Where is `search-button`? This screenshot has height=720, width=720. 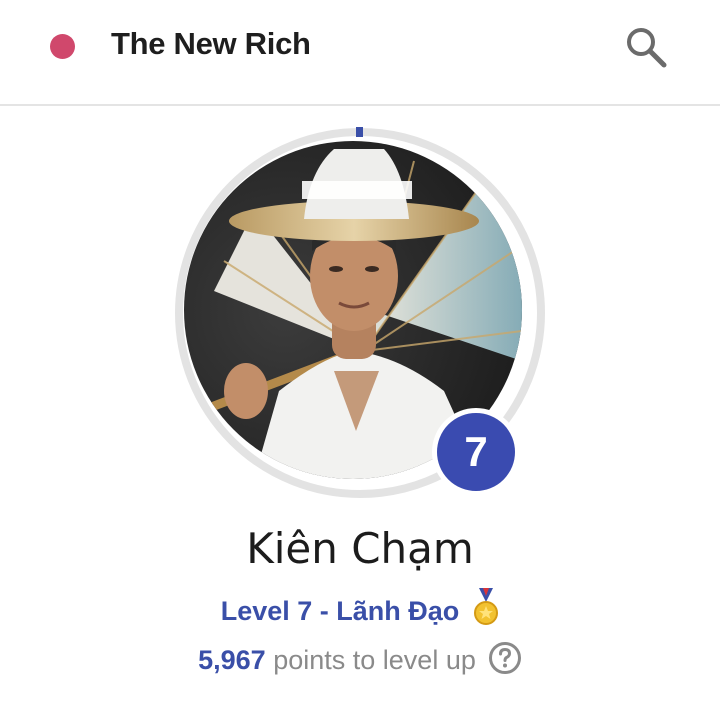
search-button is located at coordinates (646, 47).